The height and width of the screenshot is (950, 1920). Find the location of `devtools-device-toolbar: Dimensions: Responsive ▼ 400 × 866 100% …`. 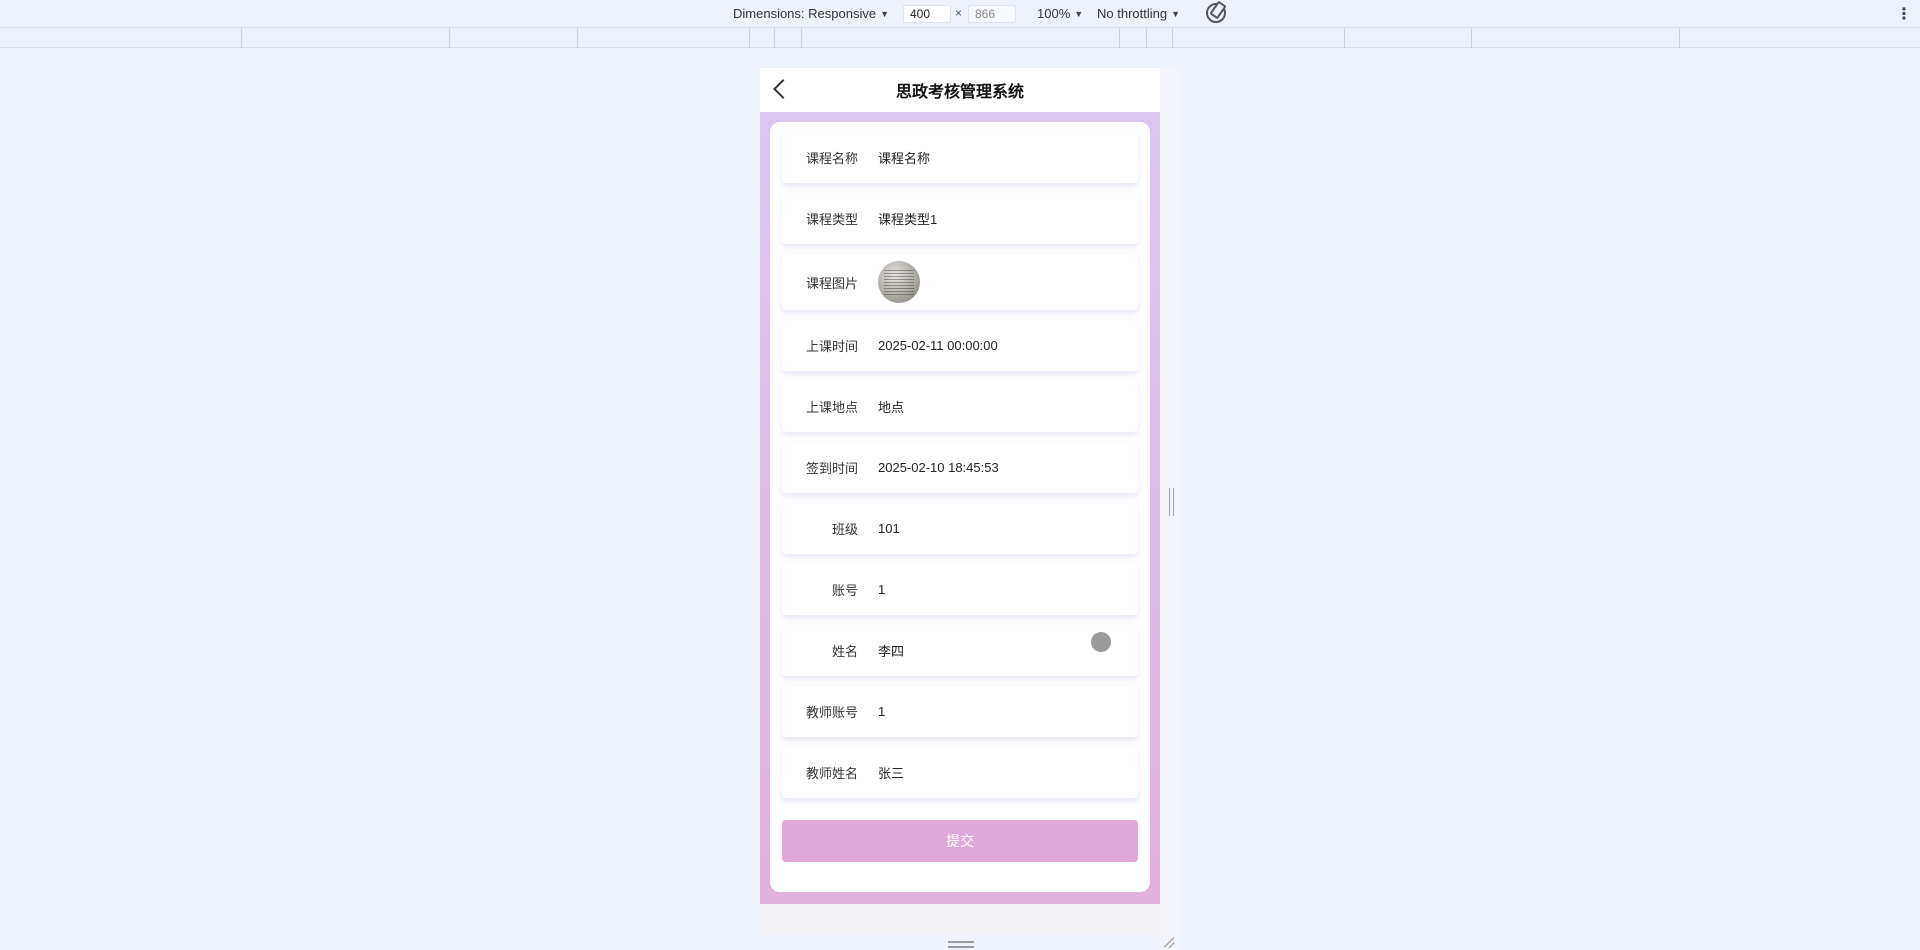

devtools-device-toolbar: Dimensions: Responsive ▼ 400 × 866 100% … is located at coordinates (960, 14).